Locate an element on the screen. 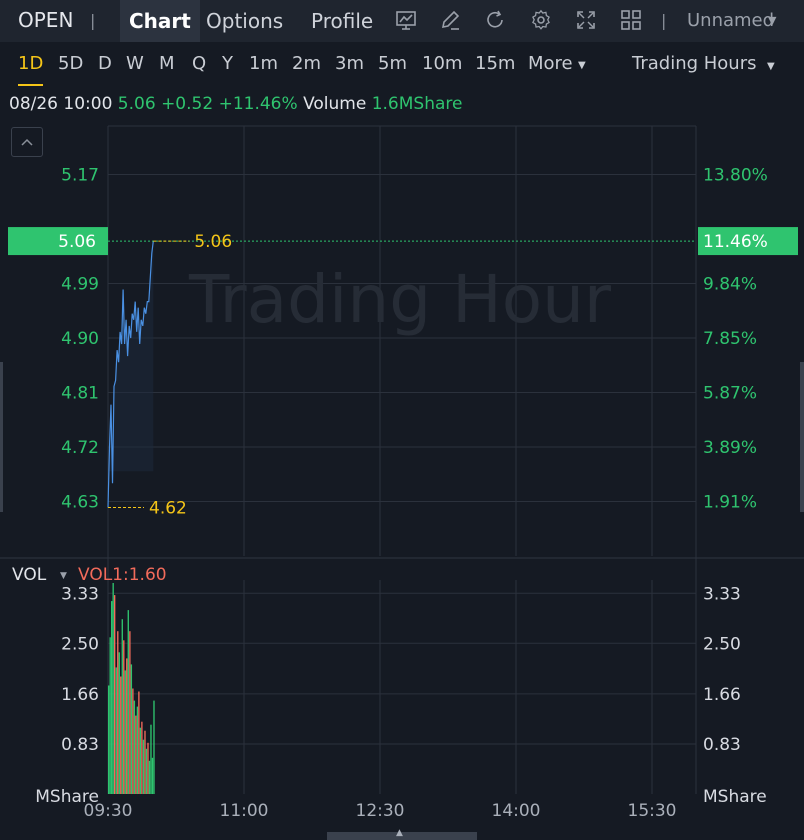 Image resolution: width=804 pixels, height=840 pixels. volume-tick-label-right: 1.66 is located at coordinates (722, 695).